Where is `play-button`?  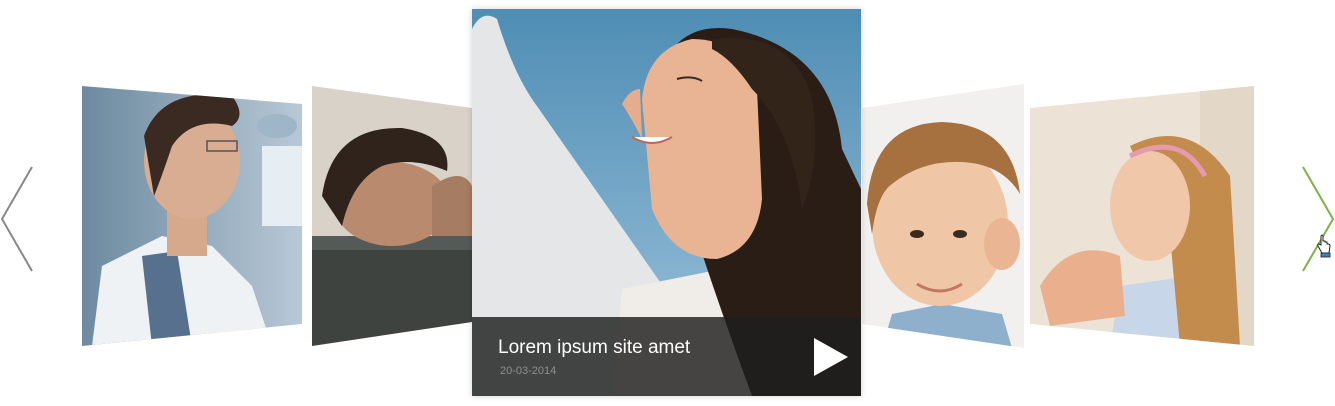 play-button is located at coordinates (830, 357).